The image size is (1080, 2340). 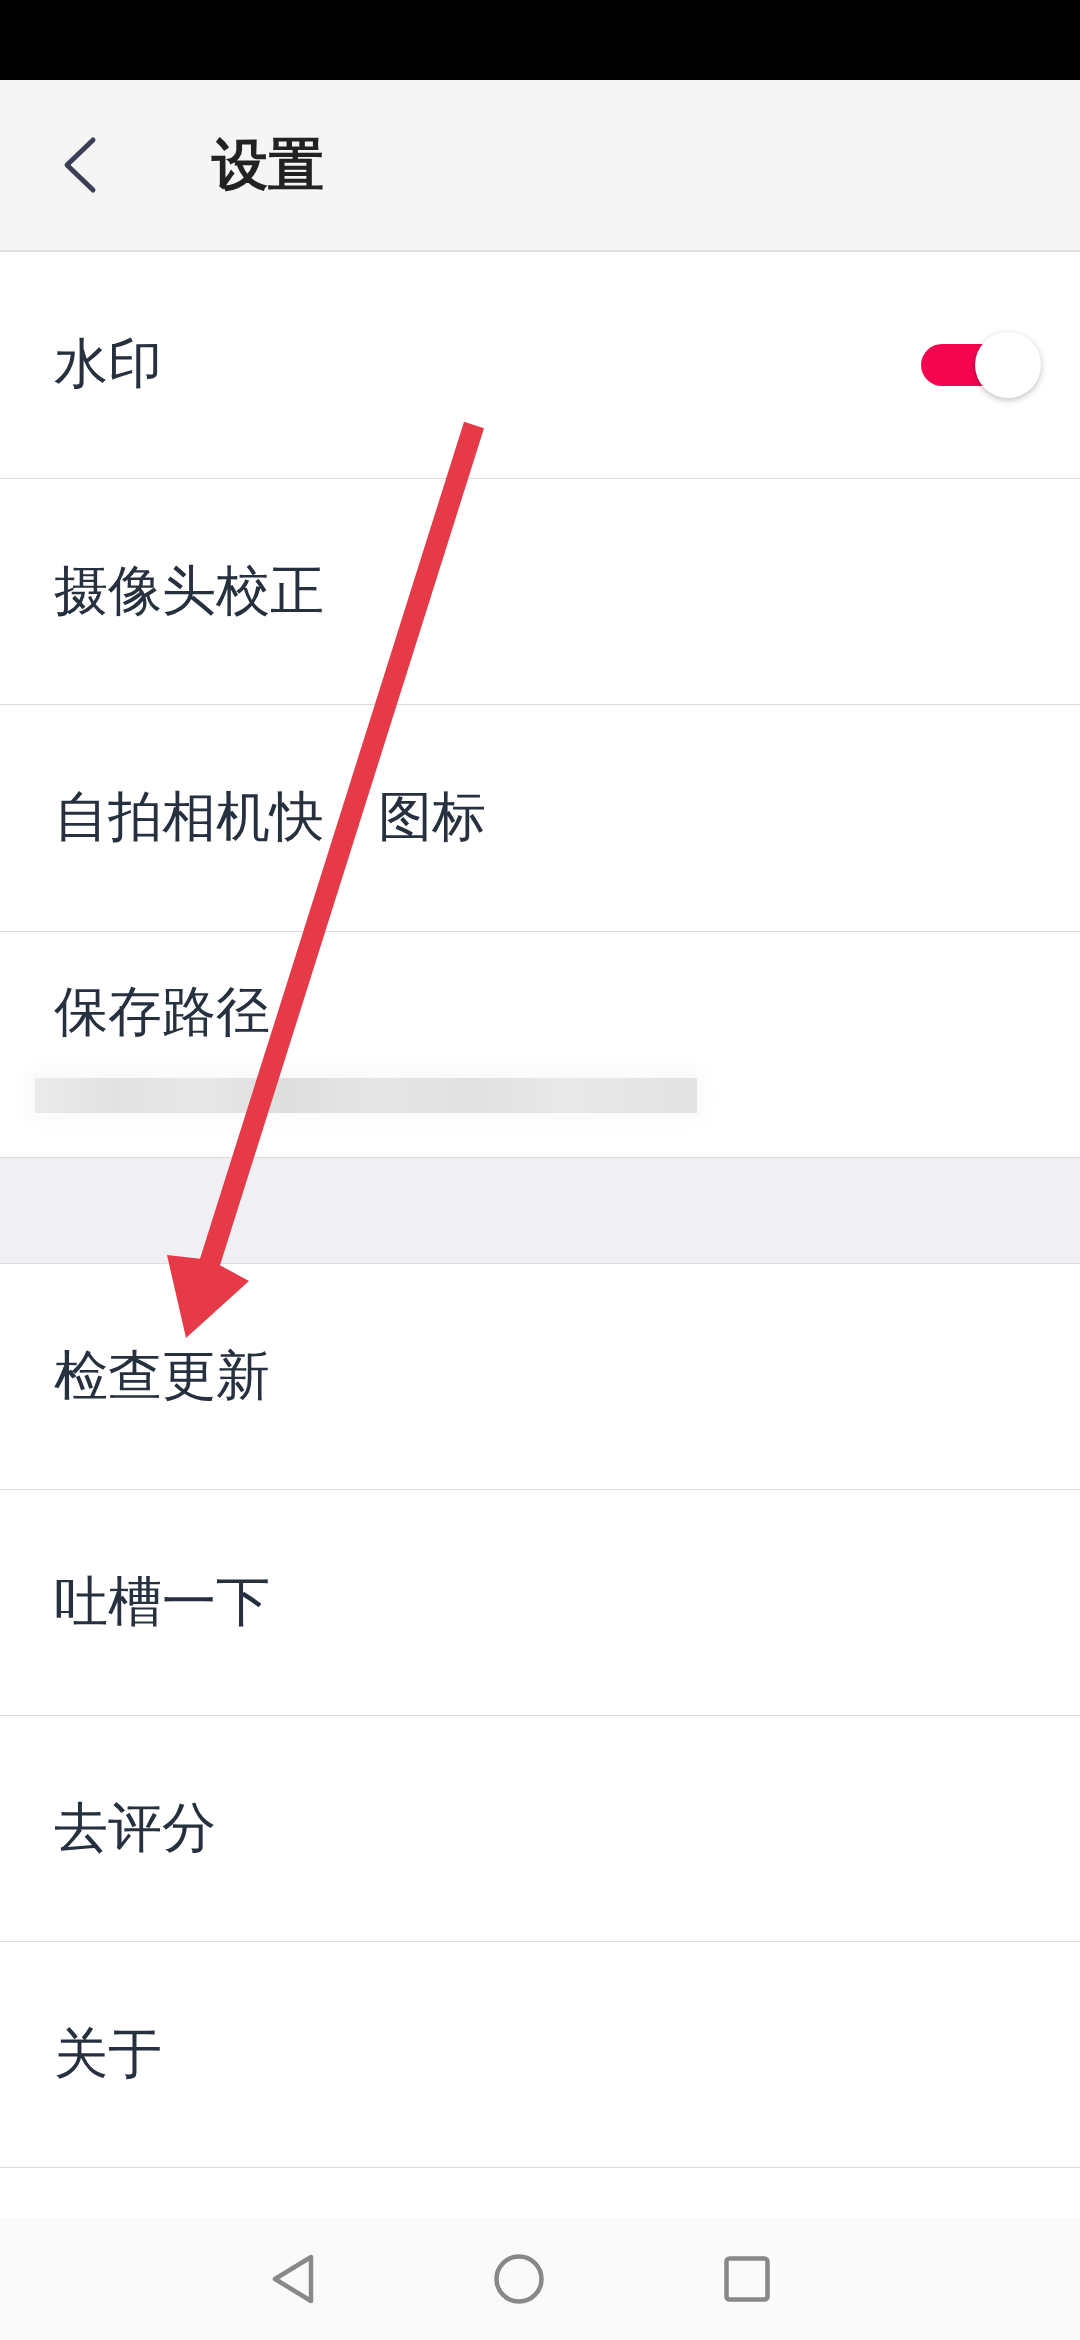 What do you see at coordinates (162, 1376) in the screenshot?
I see `settings-item: 检查更新` at bounding box center [162, 1376].